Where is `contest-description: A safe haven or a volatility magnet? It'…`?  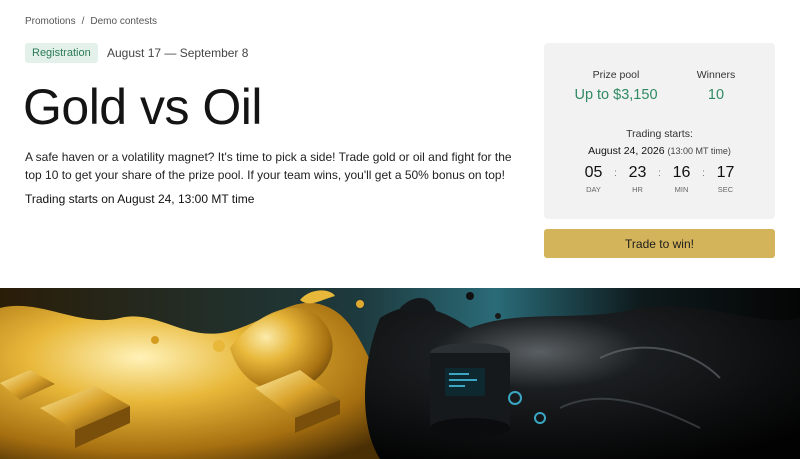
contest-description: A safe haven or a volatility magnet? It'… is located at coordinates (268, 166).